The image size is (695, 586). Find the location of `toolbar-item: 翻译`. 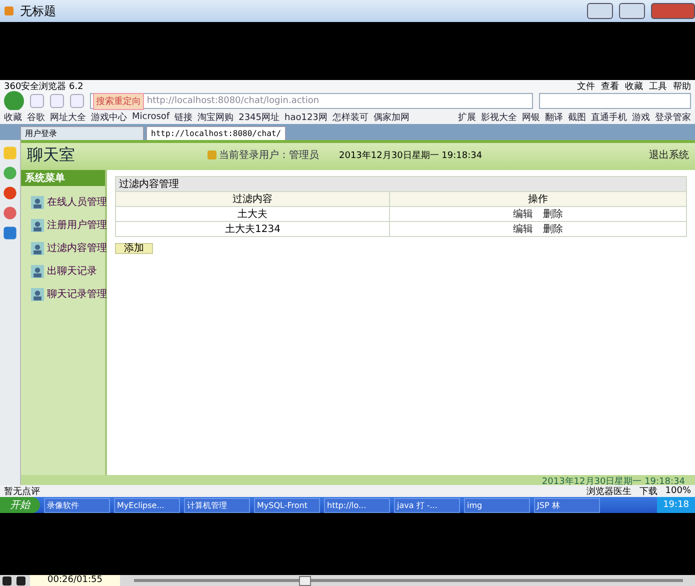

toolbar-item: 翻译 is located at coordinates (554, 117).